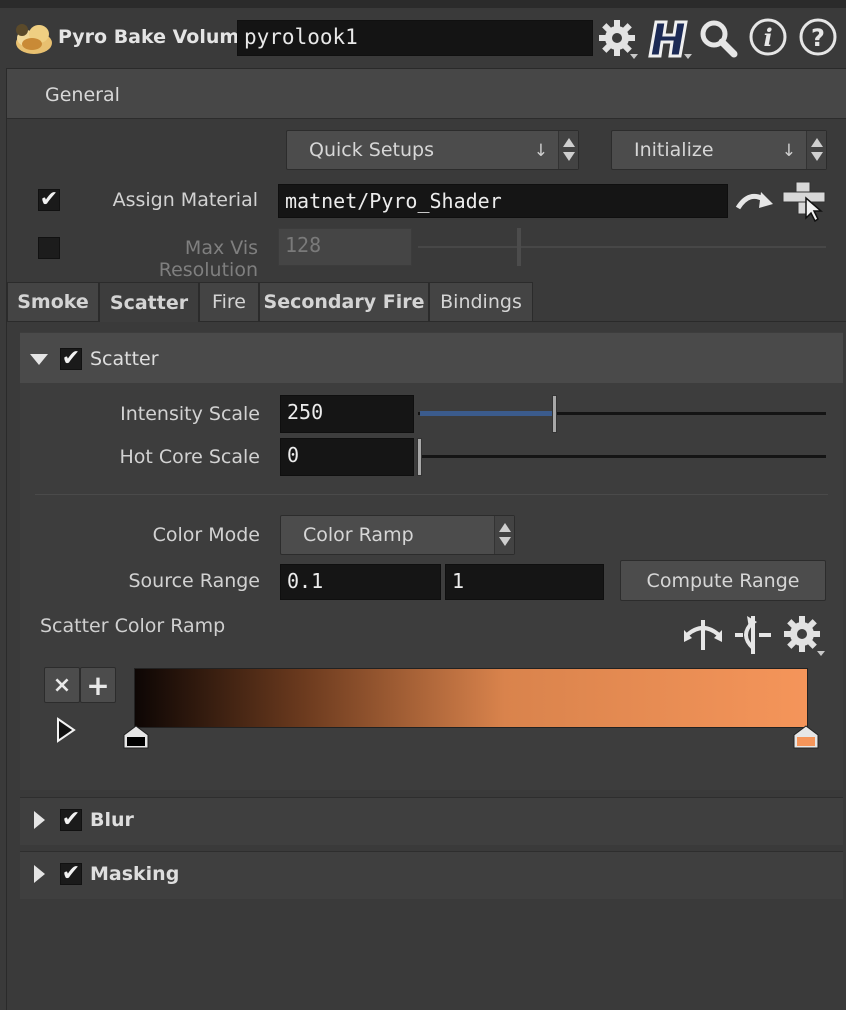  I want to click on hot-core-scale-field: 0, so click(347, 457).